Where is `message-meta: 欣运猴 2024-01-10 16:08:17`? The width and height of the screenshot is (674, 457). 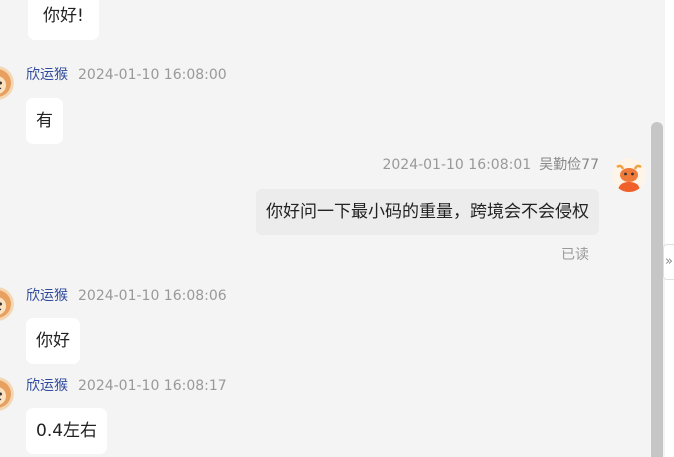
message-meta: 欣运猴 2024-01-10 16:08:17 is located at coordinates (126, 386).